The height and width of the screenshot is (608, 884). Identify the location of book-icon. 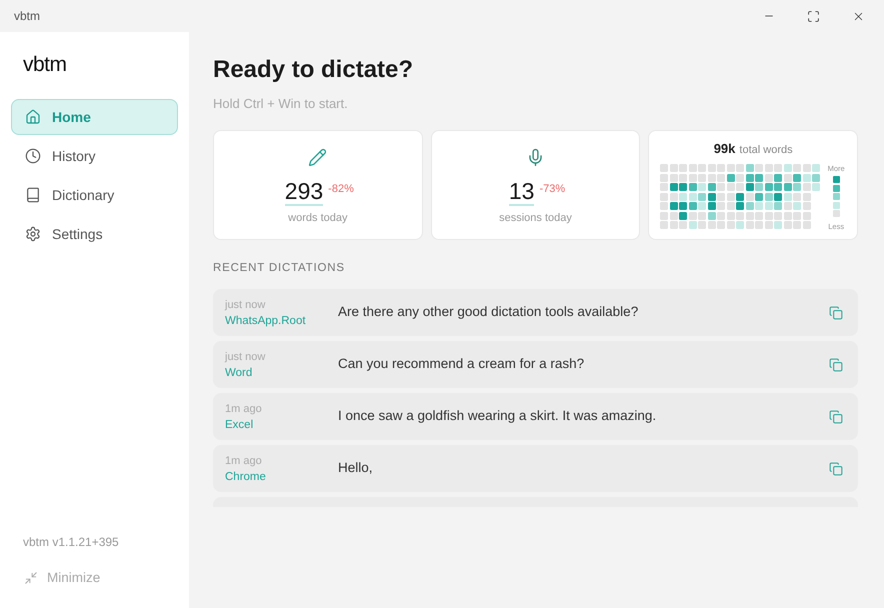
(33, 195).